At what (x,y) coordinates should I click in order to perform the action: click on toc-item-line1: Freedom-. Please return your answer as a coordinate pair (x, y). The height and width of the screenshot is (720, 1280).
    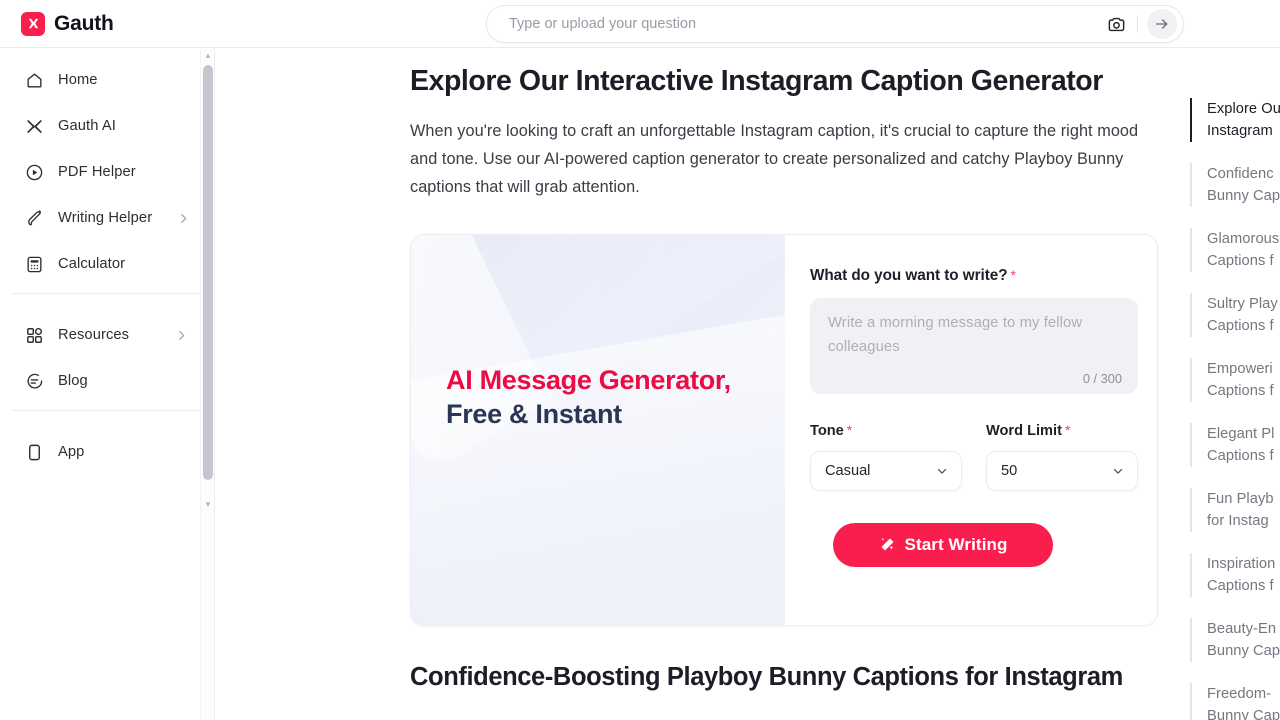
    Looking at the image, I should click on (1239, 694).